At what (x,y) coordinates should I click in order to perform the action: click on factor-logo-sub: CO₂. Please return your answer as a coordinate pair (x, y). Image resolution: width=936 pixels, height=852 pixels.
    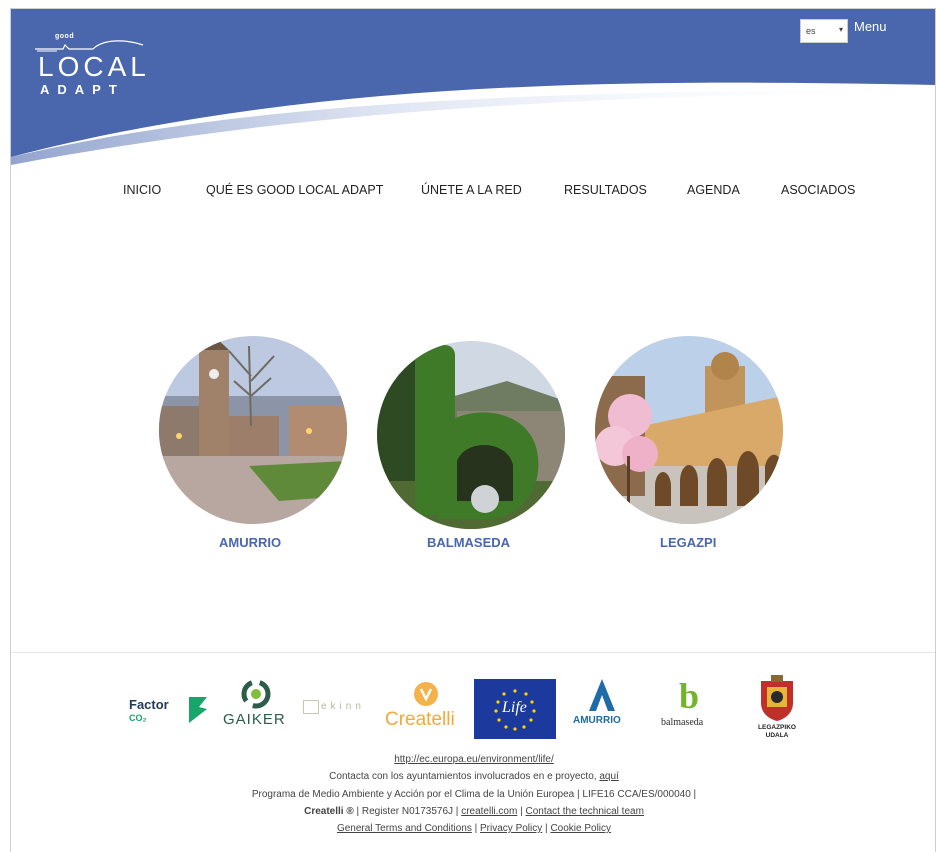
    Looking at the image, I should click on (138, 718).